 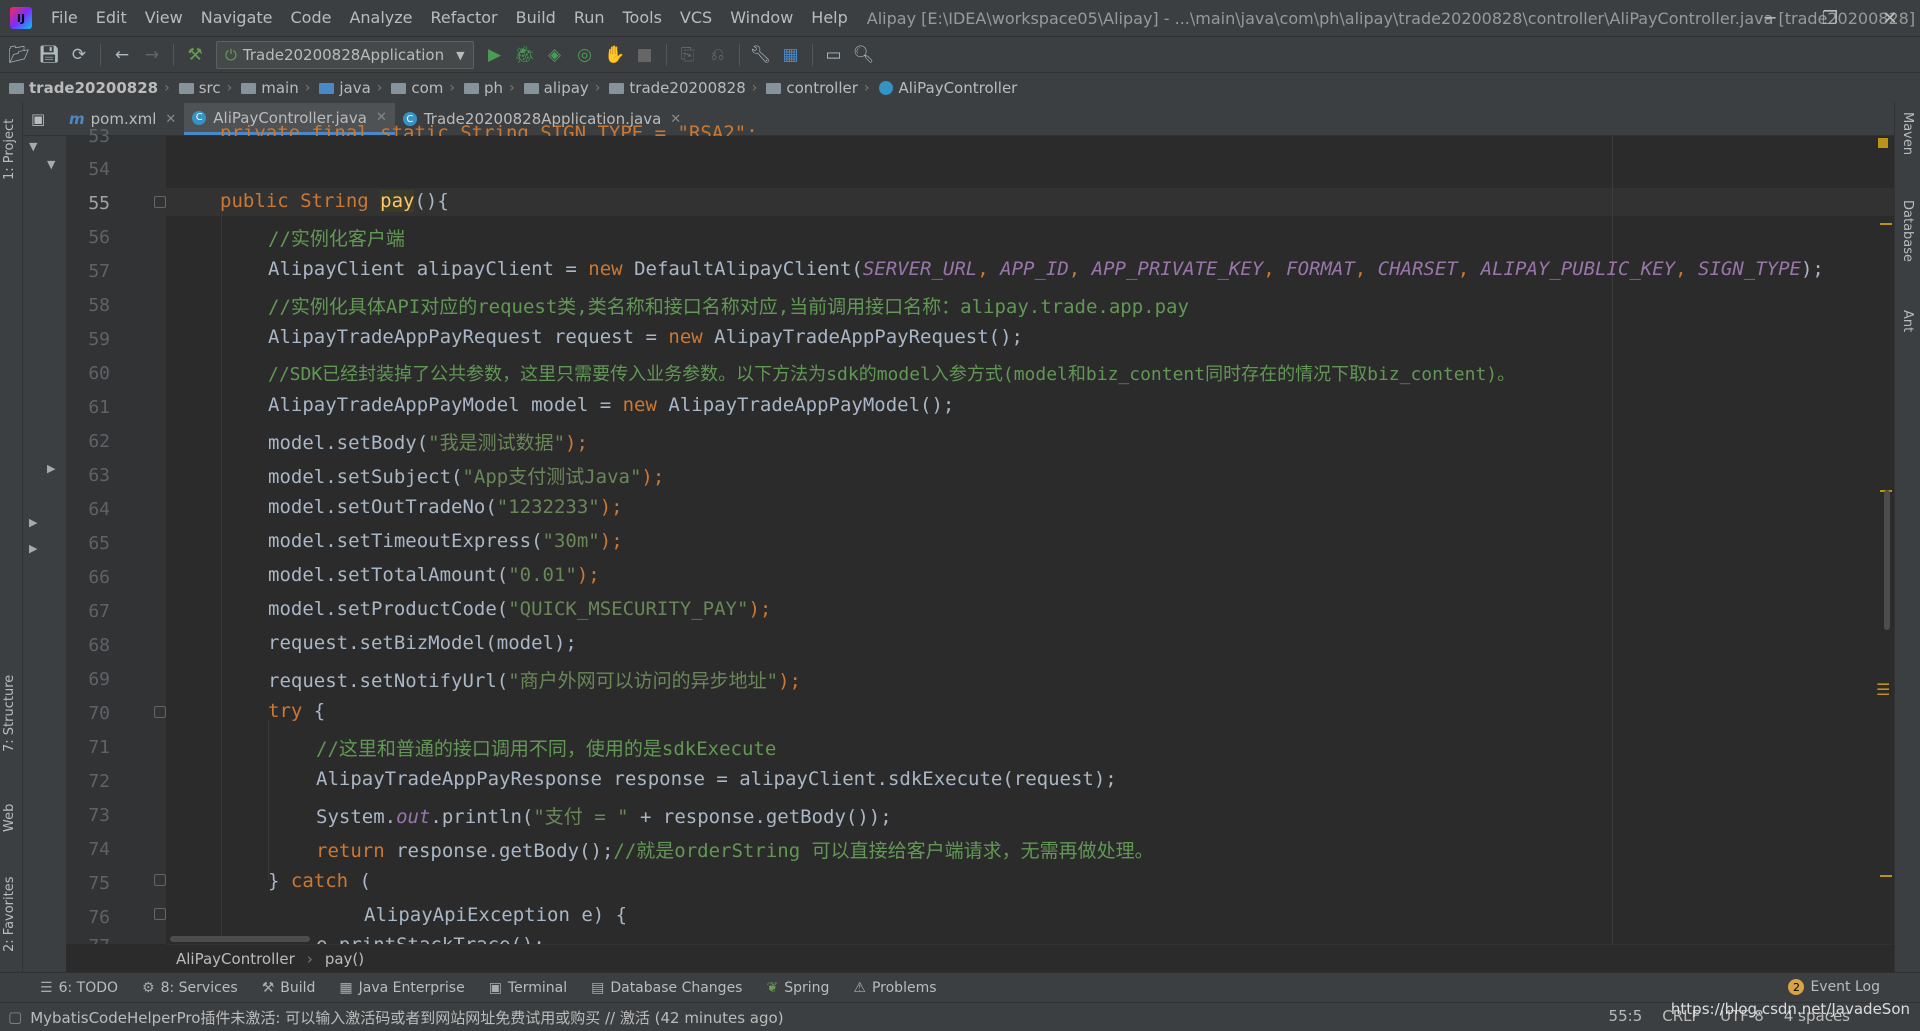 I want to click on crumb-alipay: alipay ›, so click(x=557, y=88).